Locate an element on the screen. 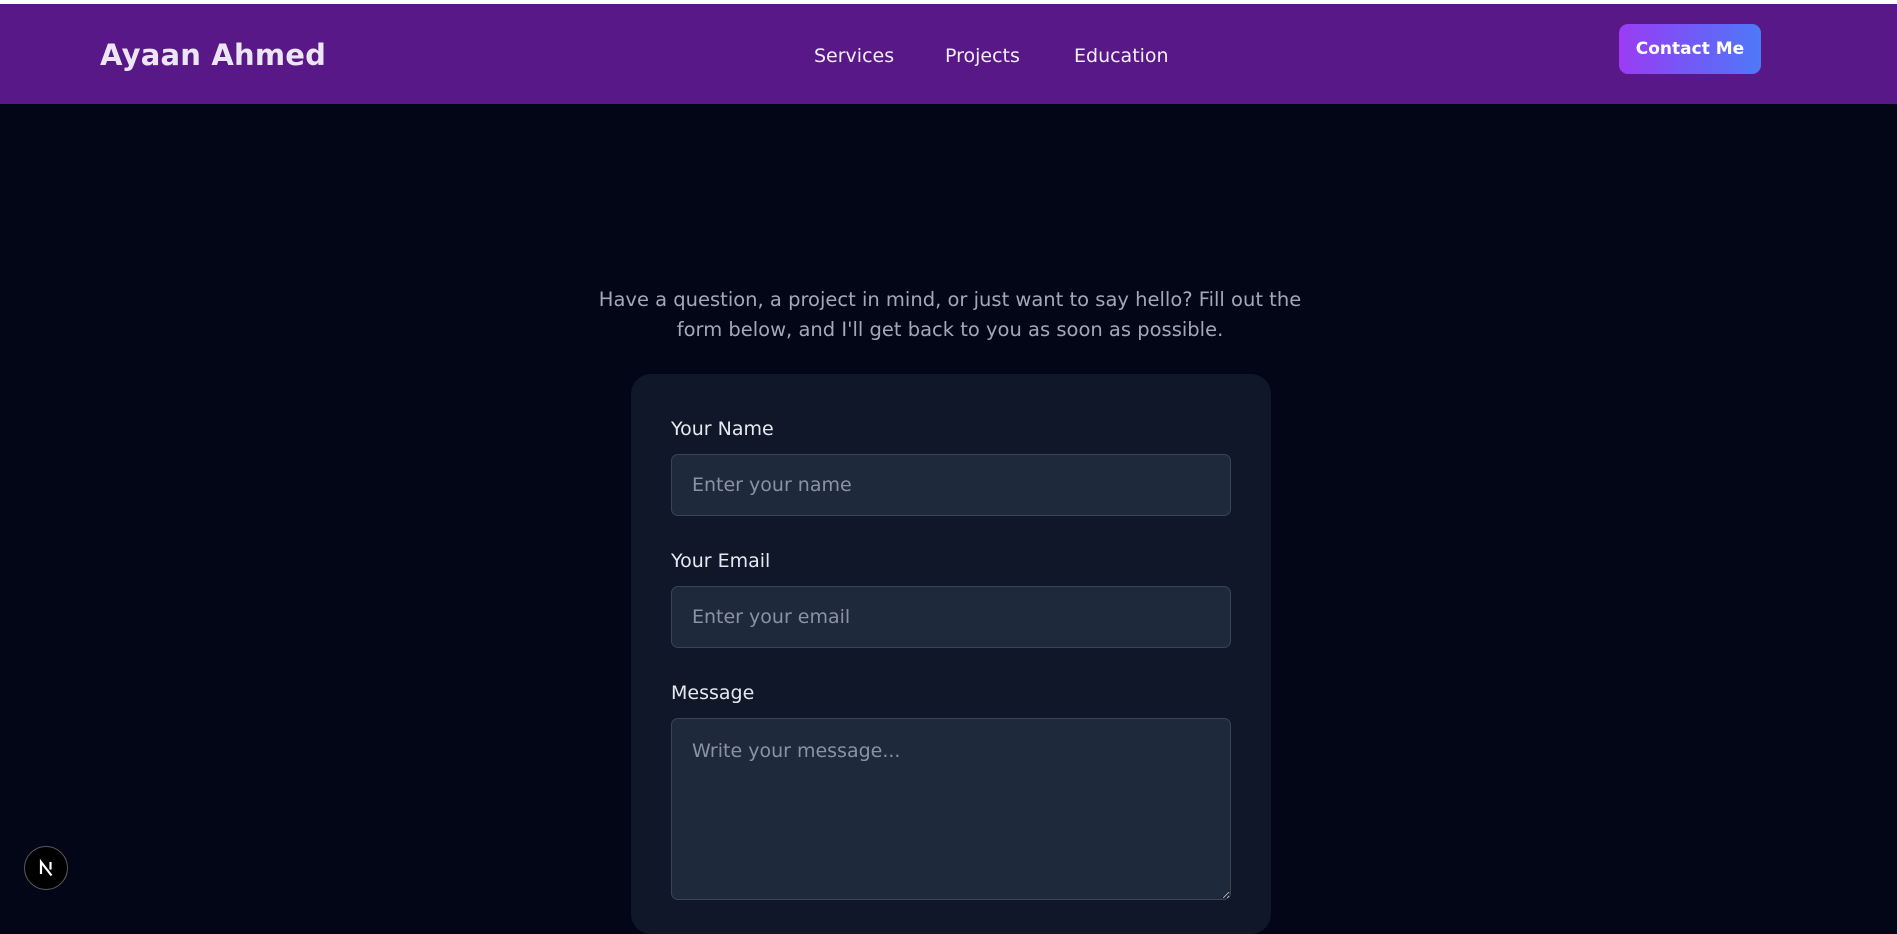  email-label: Your Email is located at coordinates (721, 561).